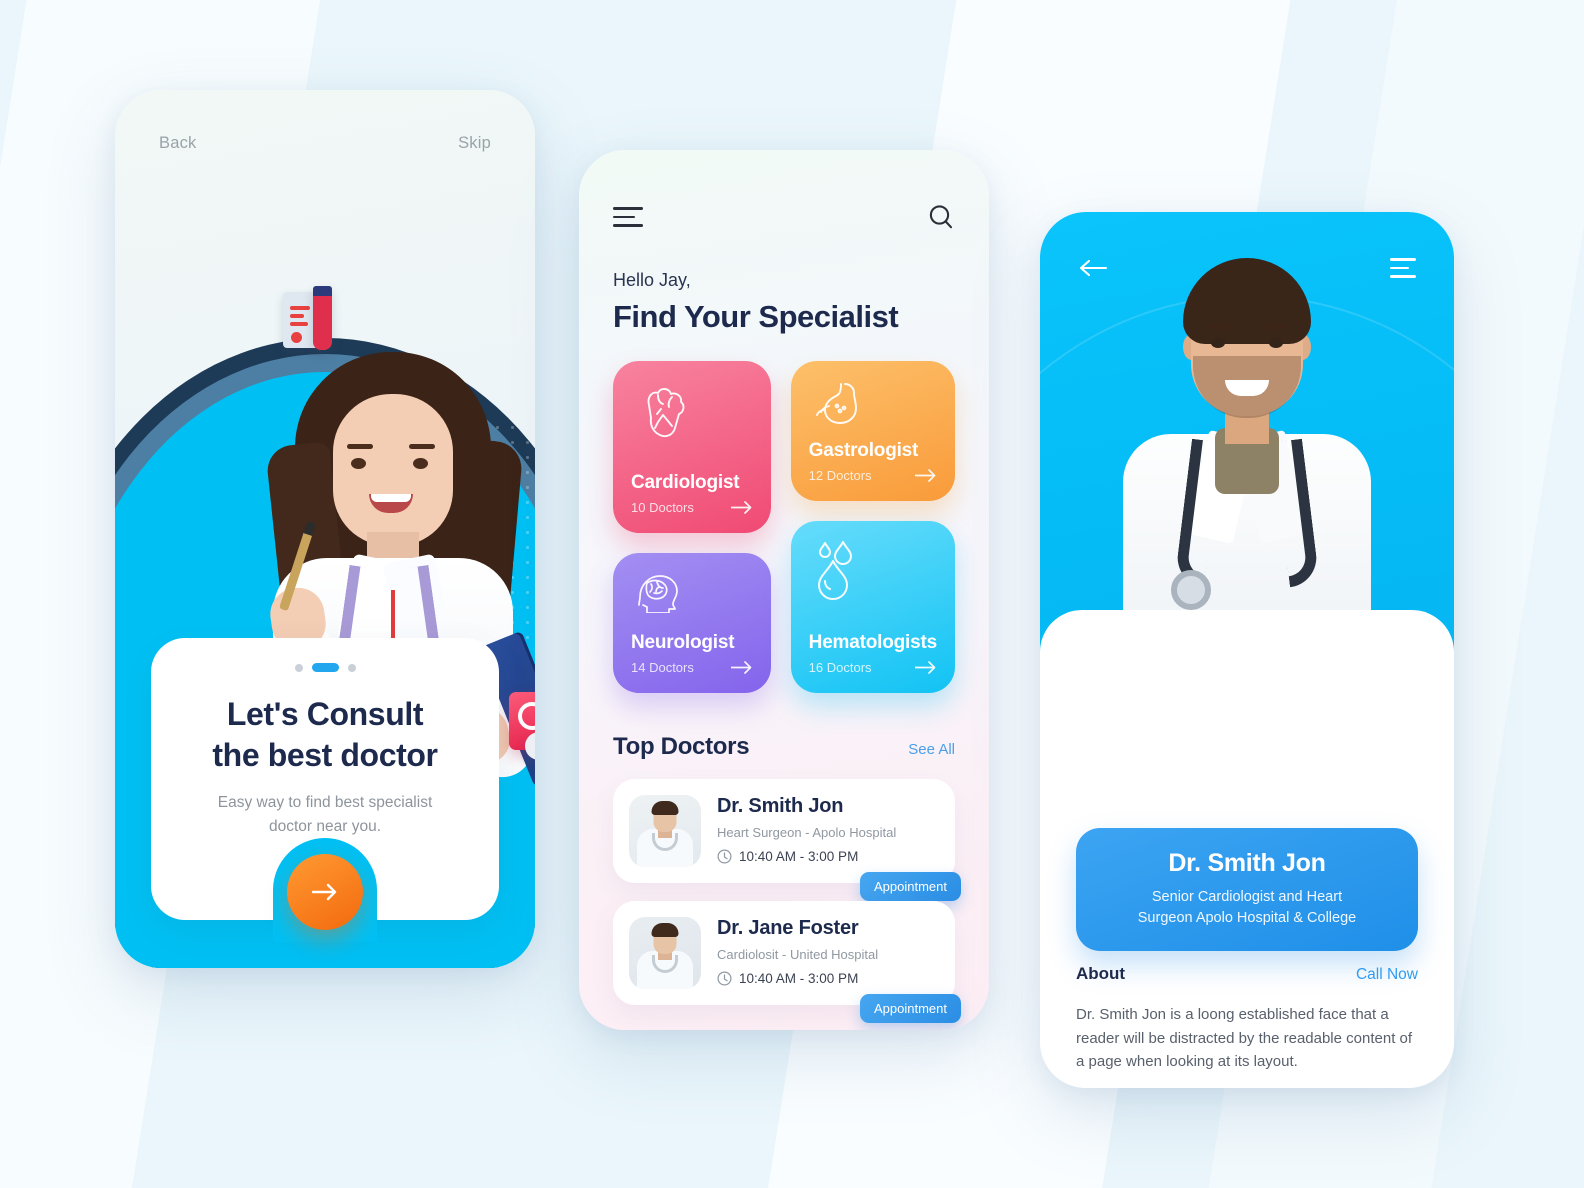  Describe the element at coordinates (1247, 897) in the screenshot. I see `doctor-role-line1: Senior Cardiologist and Heart` at that location.